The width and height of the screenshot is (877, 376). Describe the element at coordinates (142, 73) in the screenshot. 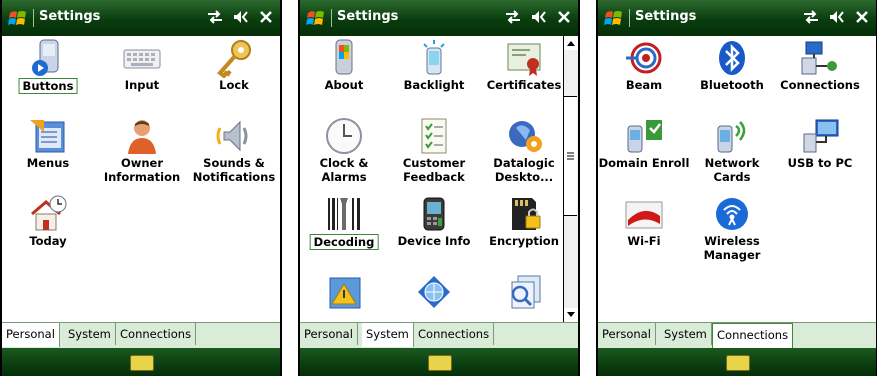

I see `setting-input: Input` at that location.